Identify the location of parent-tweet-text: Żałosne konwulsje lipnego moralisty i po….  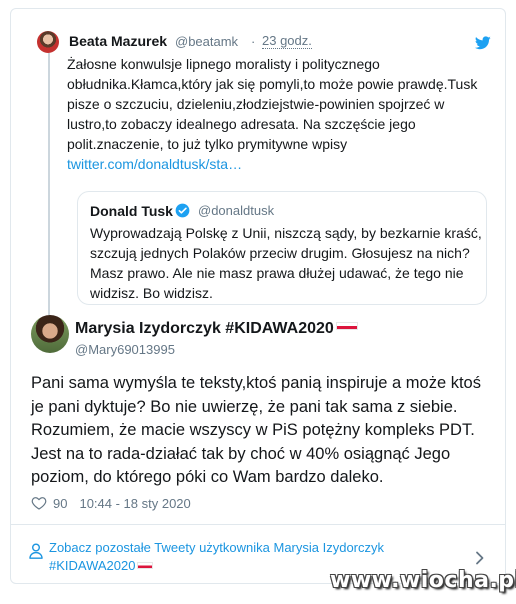
(272, 104).